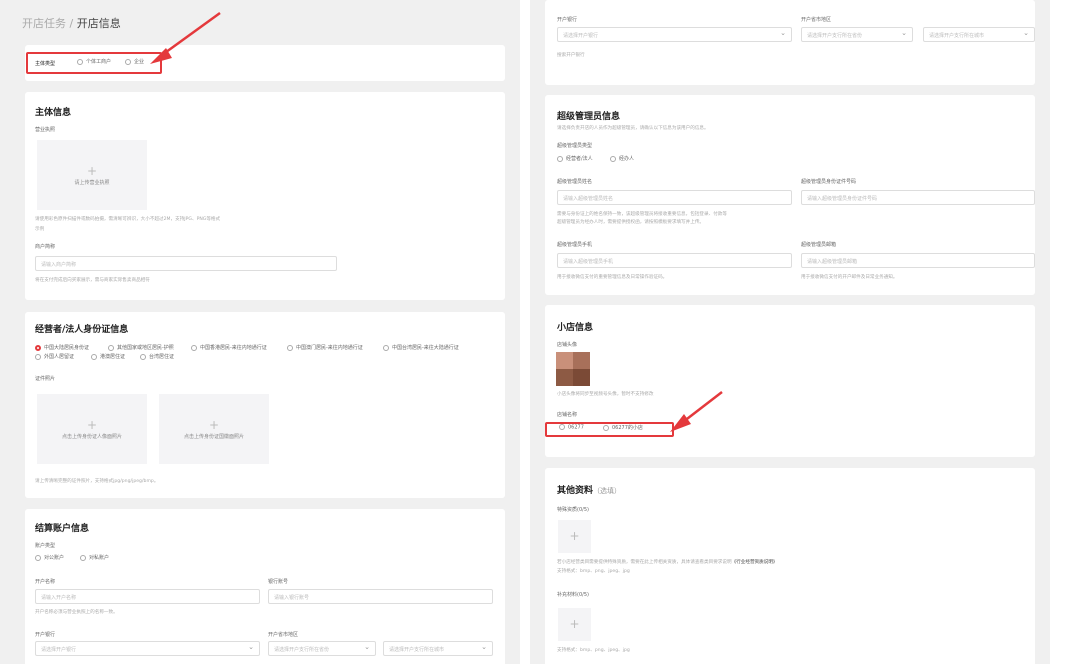 The height and width of the screenshot is (664, 1080). What do you see at coordinates (108, 356) in the screenshot?
I see `id-type-hkmo-residence: 港澳居住证` at bounding box center [108, 356].